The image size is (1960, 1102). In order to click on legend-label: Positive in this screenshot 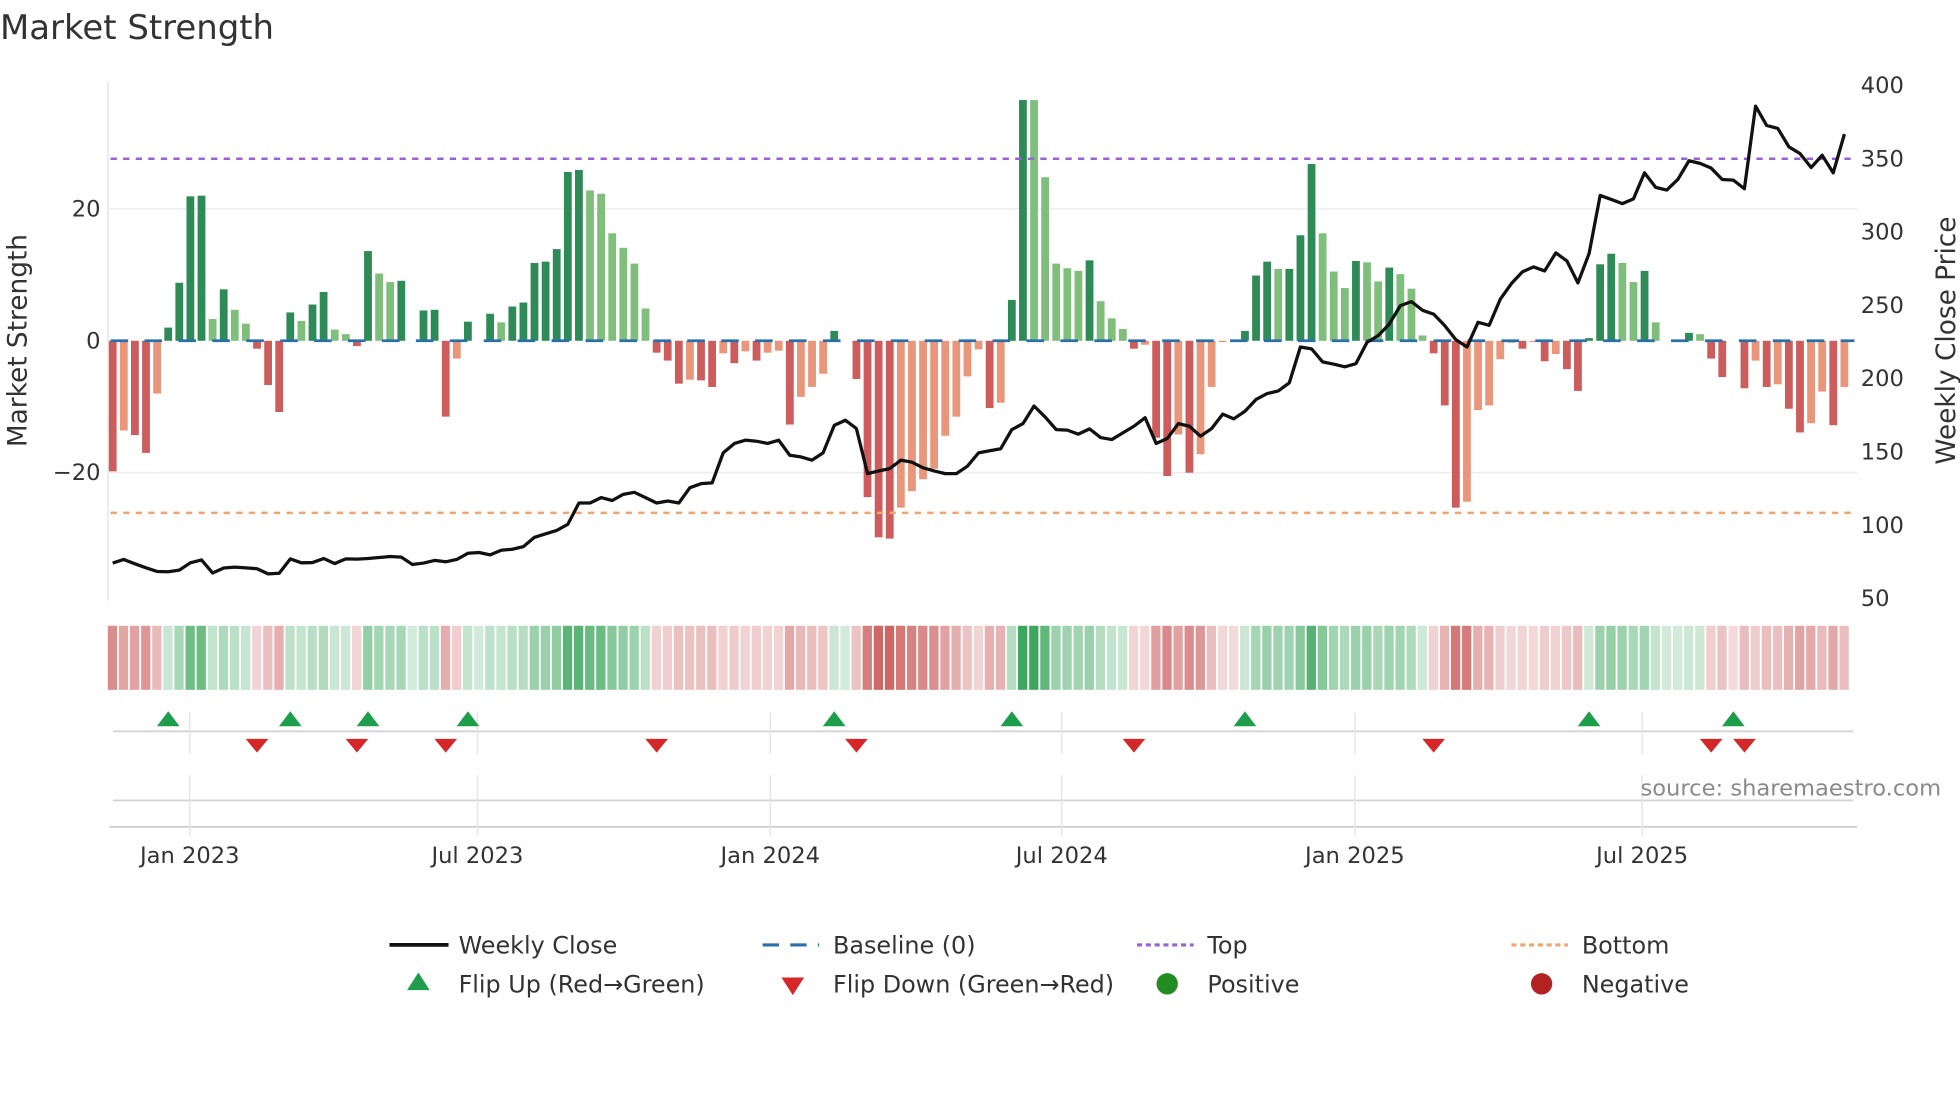, I will do `click(1253, 985)`.